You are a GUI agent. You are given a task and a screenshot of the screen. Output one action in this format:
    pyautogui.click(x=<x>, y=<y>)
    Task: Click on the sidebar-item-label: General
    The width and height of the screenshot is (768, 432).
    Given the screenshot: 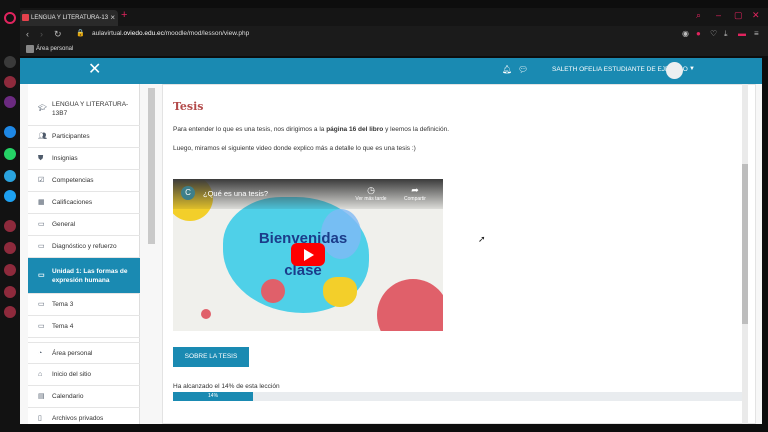 What is the action you would take?
    pyautogui.click(x=64, y=224)
    